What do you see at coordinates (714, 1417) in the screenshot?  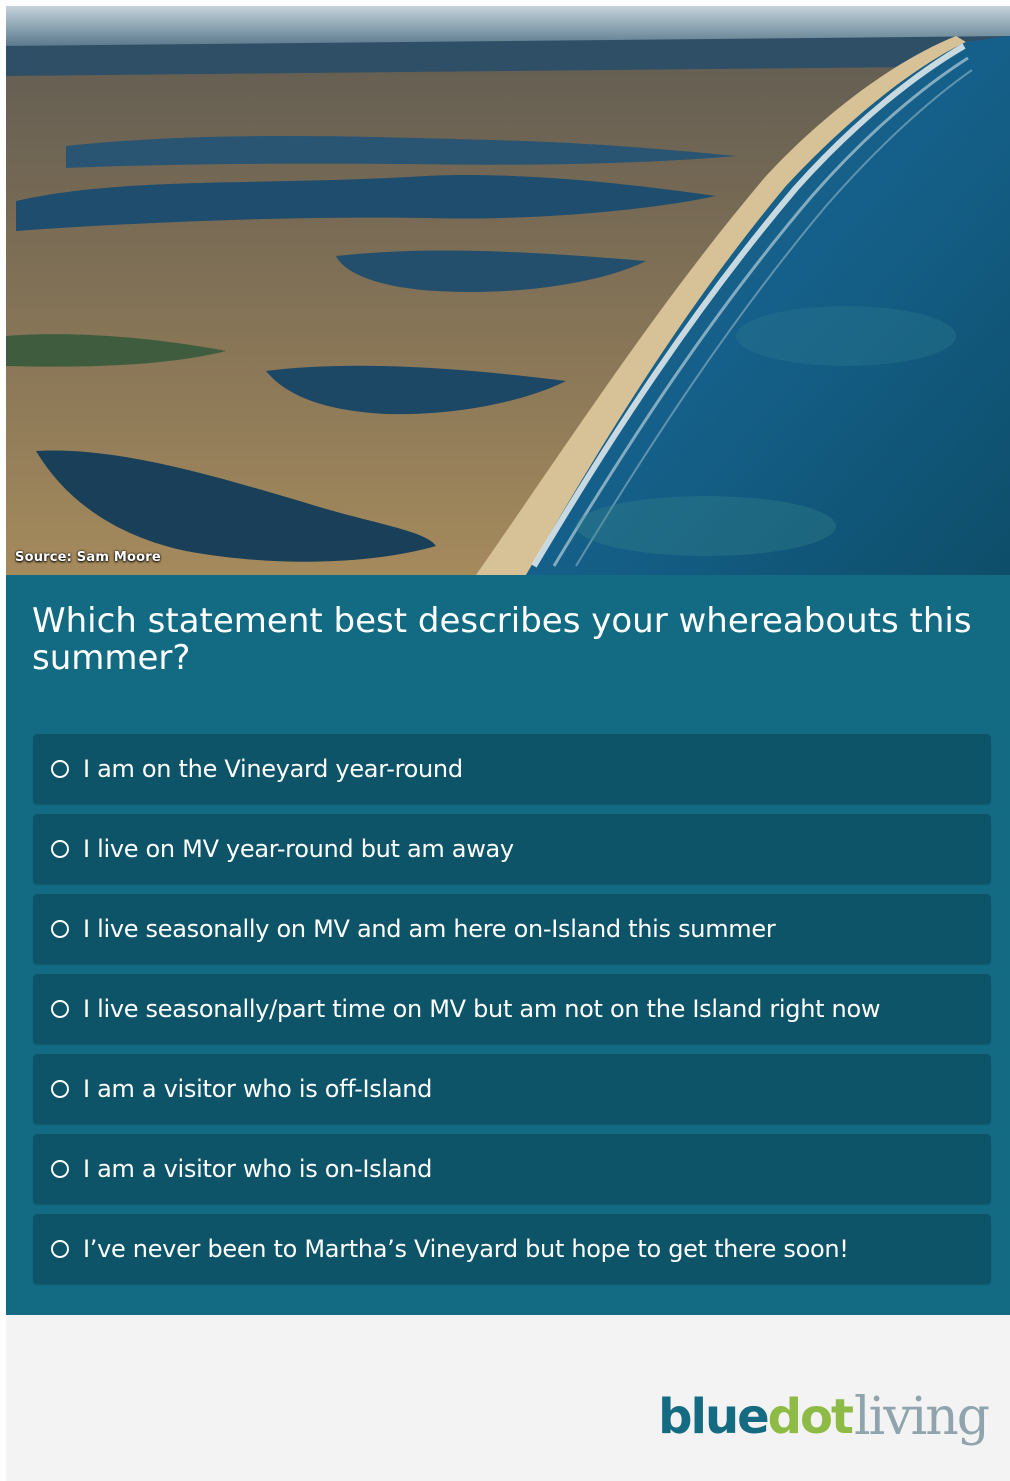 I see `logo-text-blue: blue` at bounding box center [714, 1417].